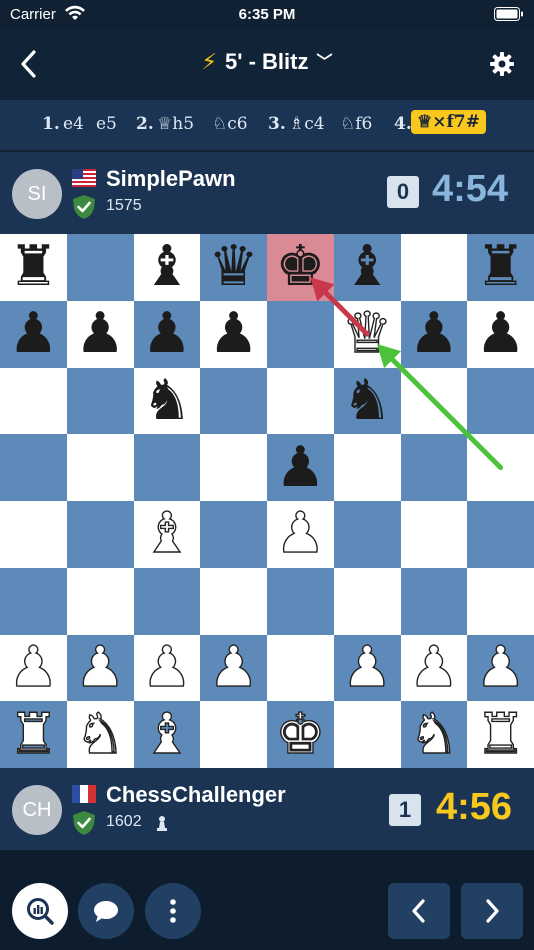 The width and height of the screenshot is (534, 950). I want to click on square-d7: ♟, so click(233, 334).